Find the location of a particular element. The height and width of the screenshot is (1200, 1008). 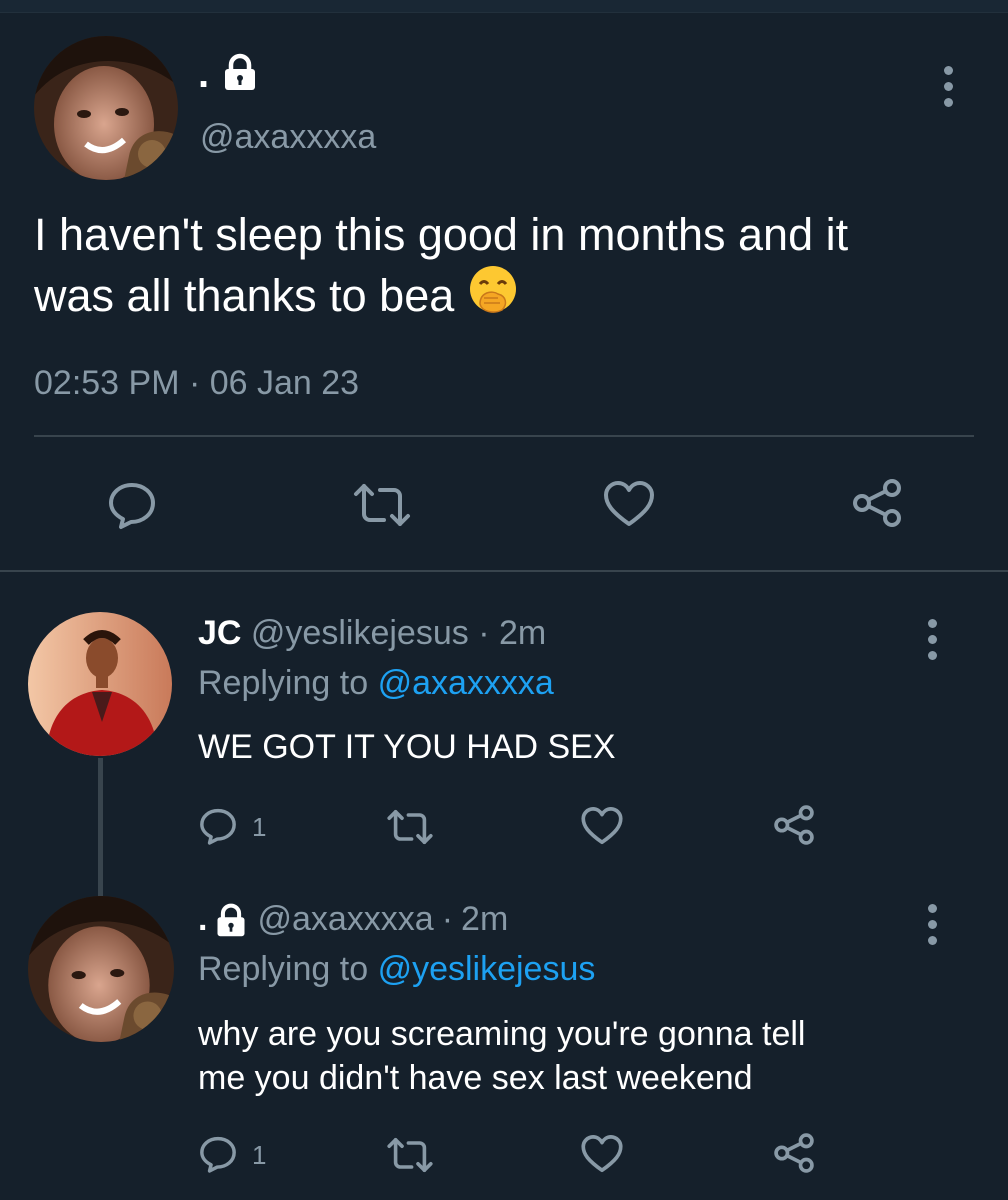

thread-line is located at coordinates (100, 827).